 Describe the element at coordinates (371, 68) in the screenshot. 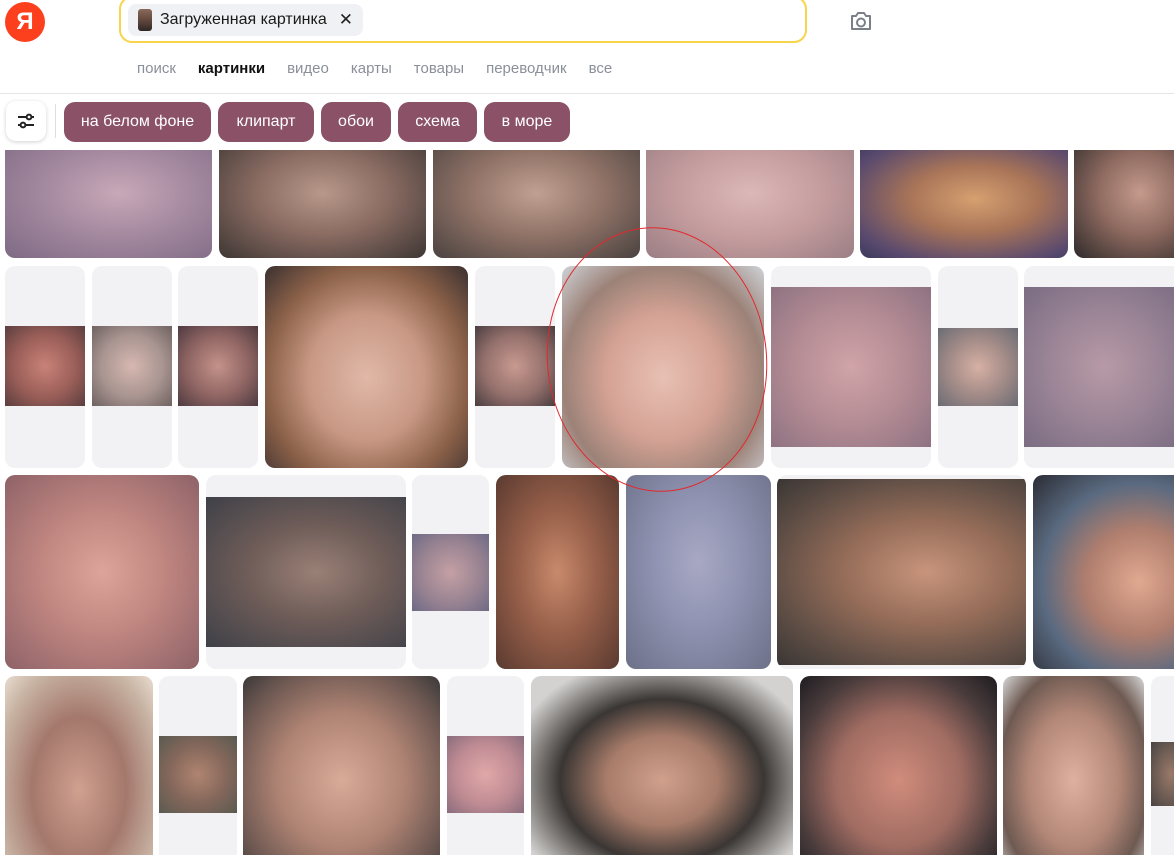

I see `tab-maps: карты` at that location.